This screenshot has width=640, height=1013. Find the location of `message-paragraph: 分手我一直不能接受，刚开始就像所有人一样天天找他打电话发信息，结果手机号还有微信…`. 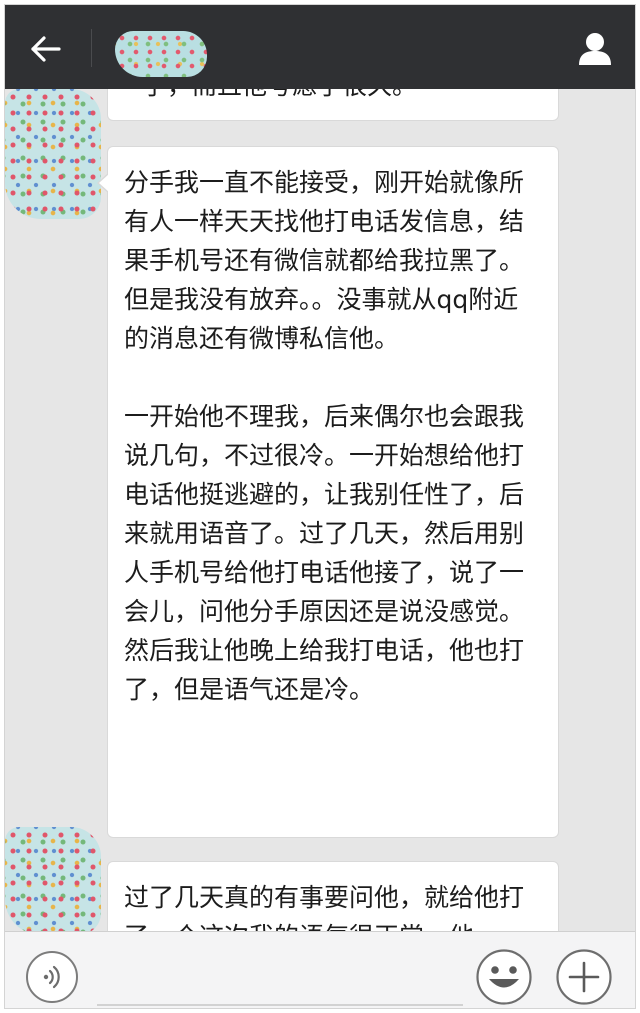

message-paragraph: 分手我一直不能接受，刚开始就像所有人一样天天找他打电话发信息，结果手机号还有微信… is located at coordinates (324, 260).